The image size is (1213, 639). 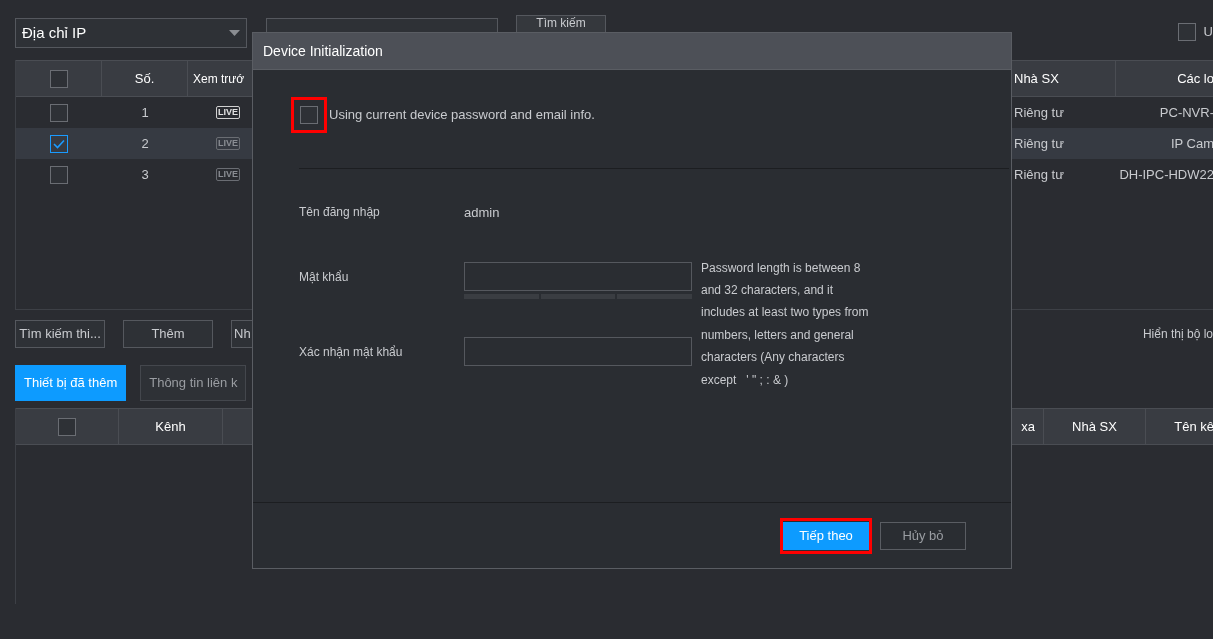 What do you see at coordinates (170, 426) in the screenshot?
I see `column-header: Kênh` at bounding box center [170, 426].